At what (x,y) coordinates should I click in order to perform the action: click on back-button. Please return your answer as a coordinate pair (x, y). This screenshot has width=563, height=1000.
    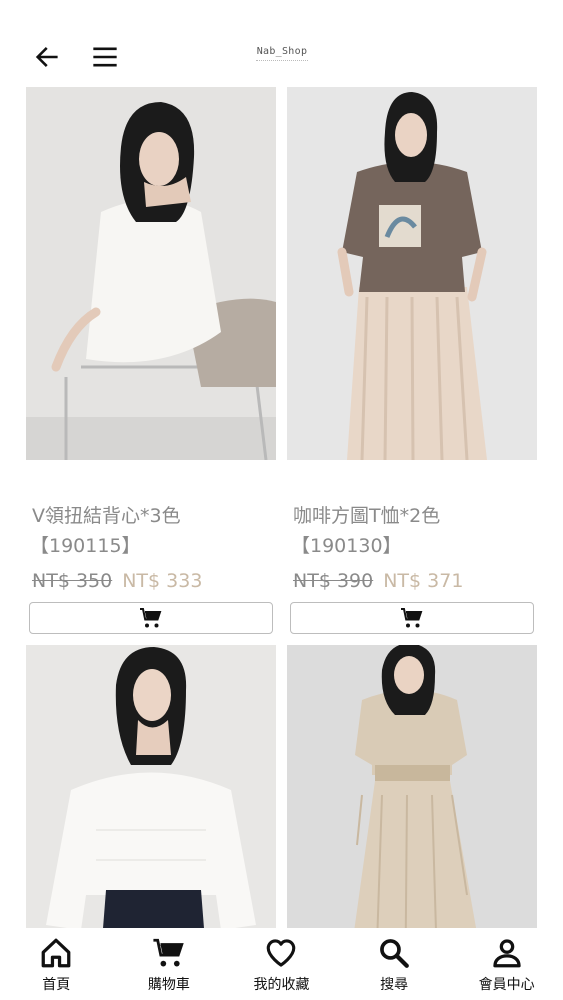
    Looking at the image, I should click on (47, 57).